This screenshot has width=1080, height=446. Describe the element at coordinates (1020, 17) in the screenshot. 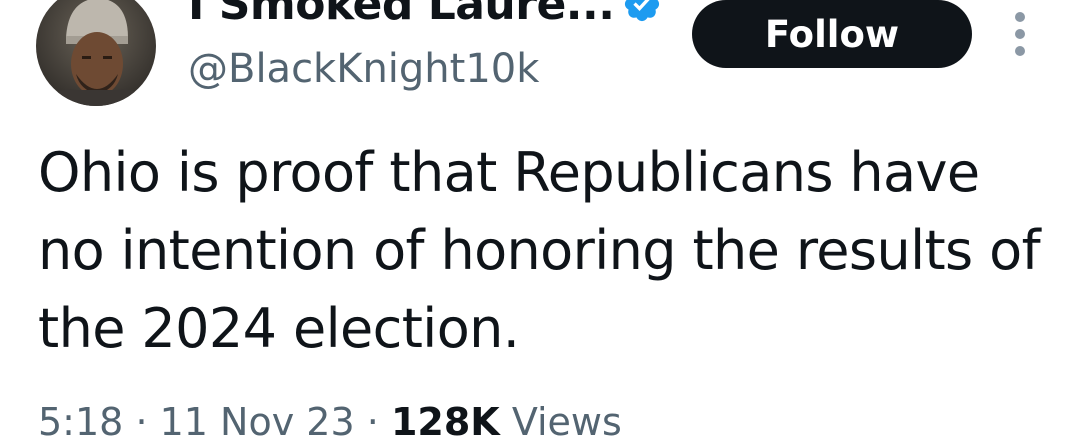

I see `vertical-ellipsis-icon` at that location.